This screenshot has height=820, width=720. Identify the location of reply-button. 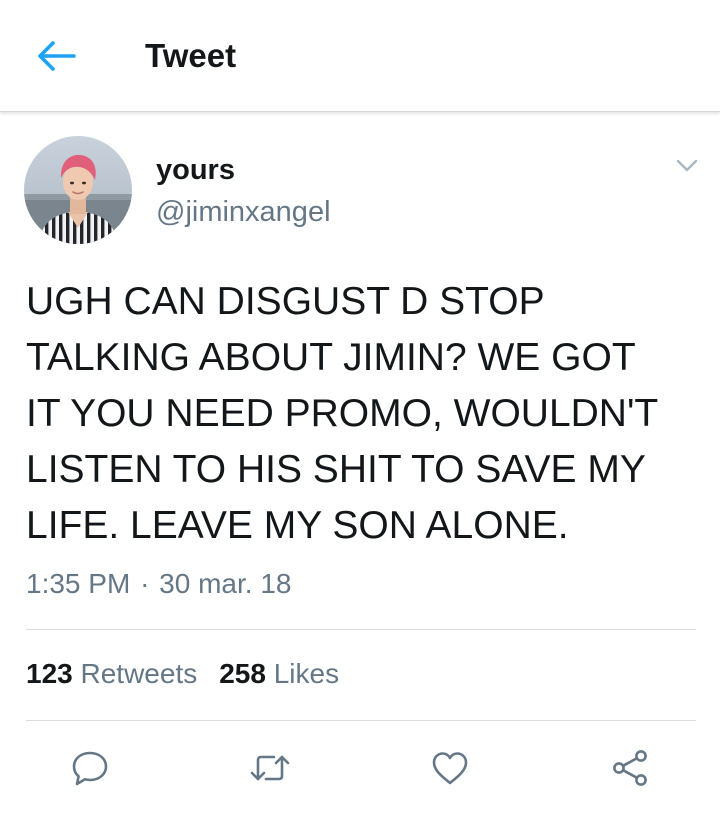
(90, 768).